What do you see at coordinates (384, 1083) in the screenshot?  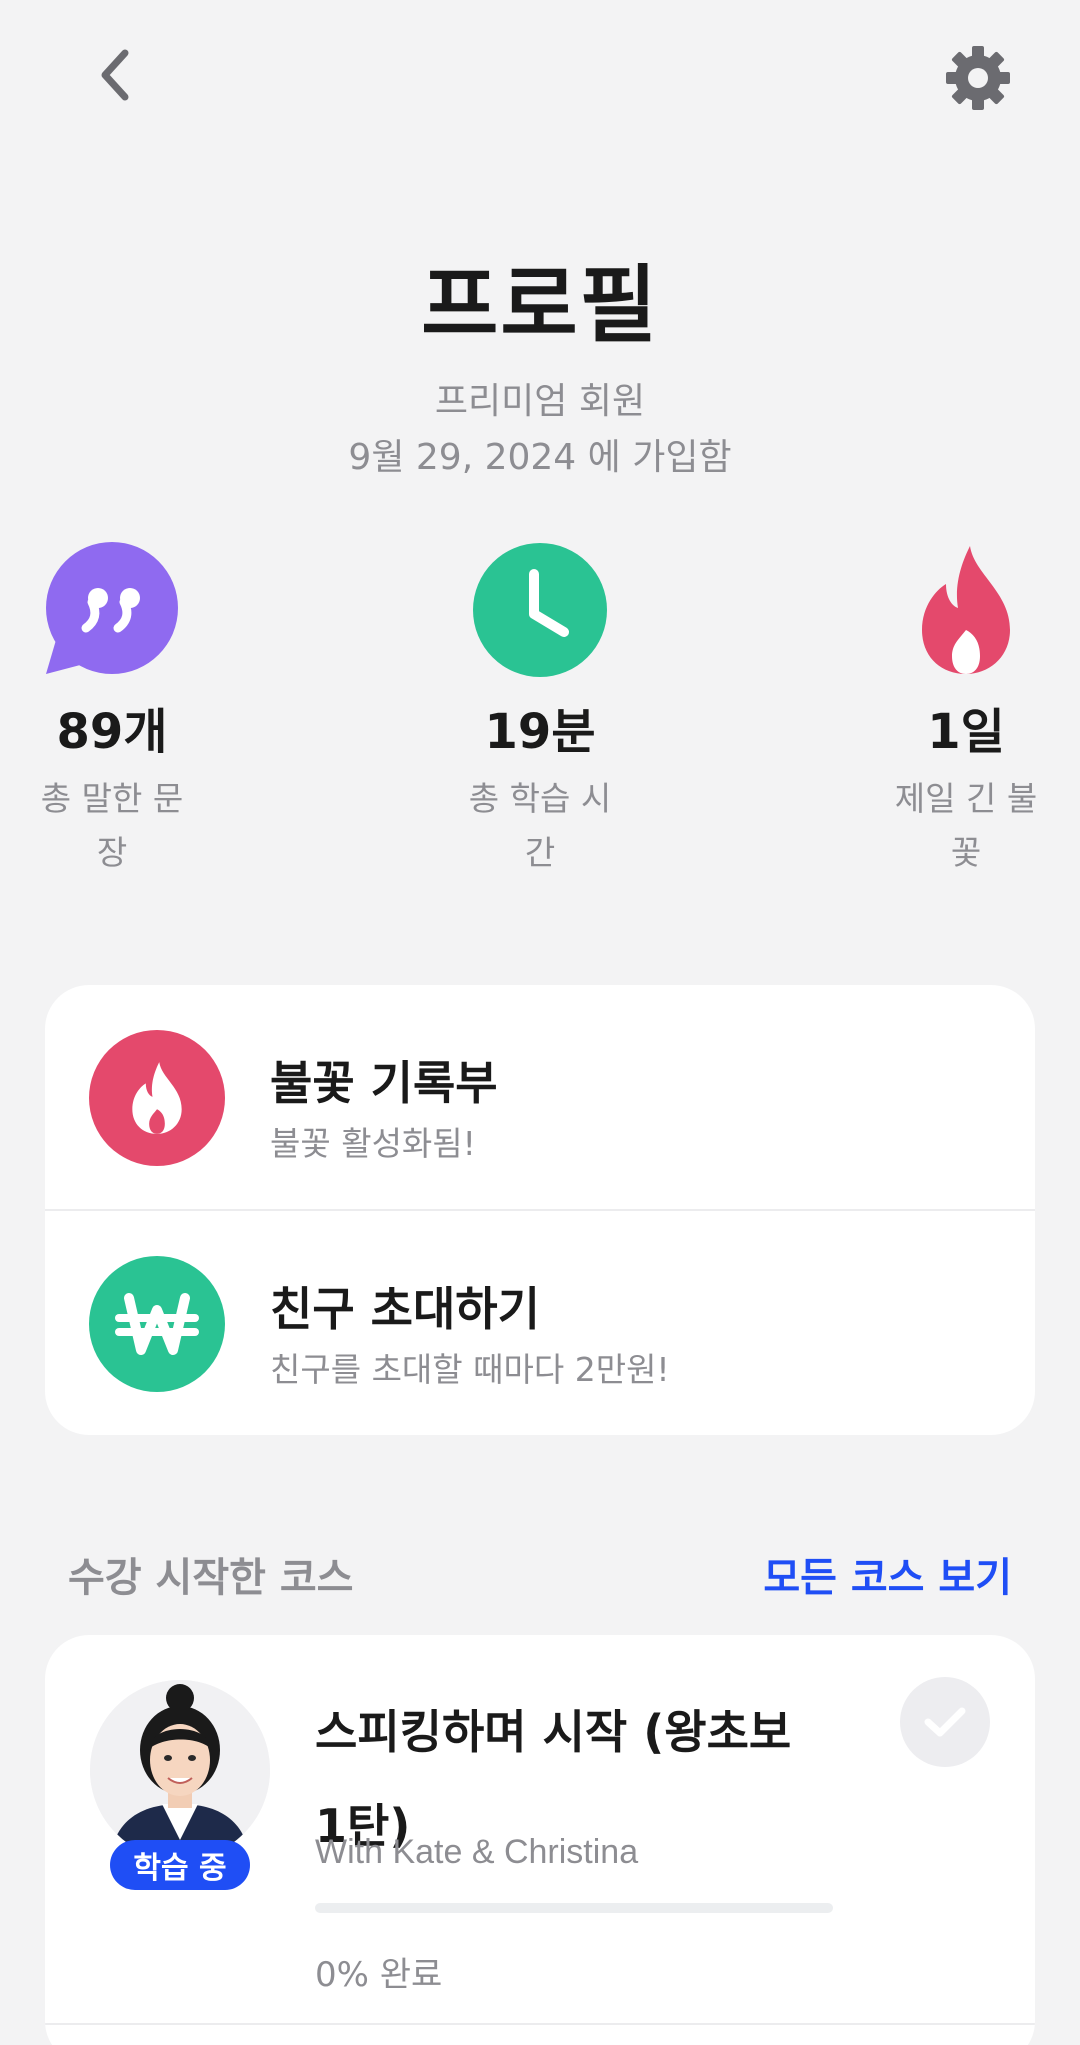 I see `row-title: 불꽃 기록부` at bounding box center [384, 1083].